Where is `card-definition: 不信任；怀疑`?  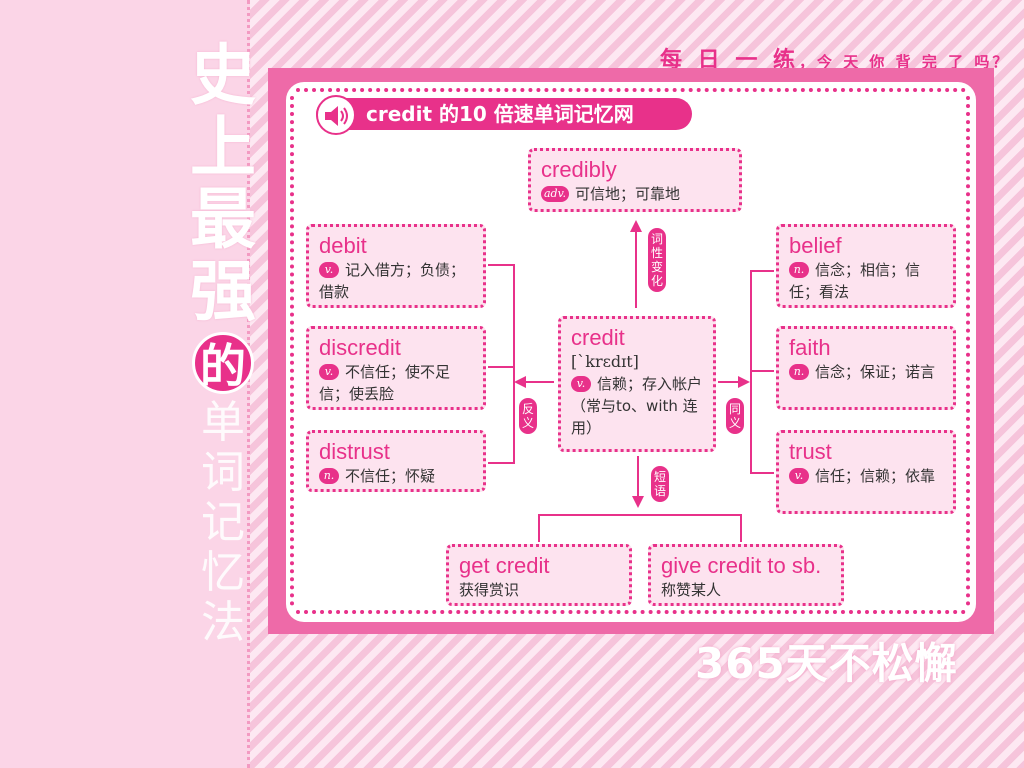 card-definition: 不信任；怀疑 is located at coordinates (390, 476).